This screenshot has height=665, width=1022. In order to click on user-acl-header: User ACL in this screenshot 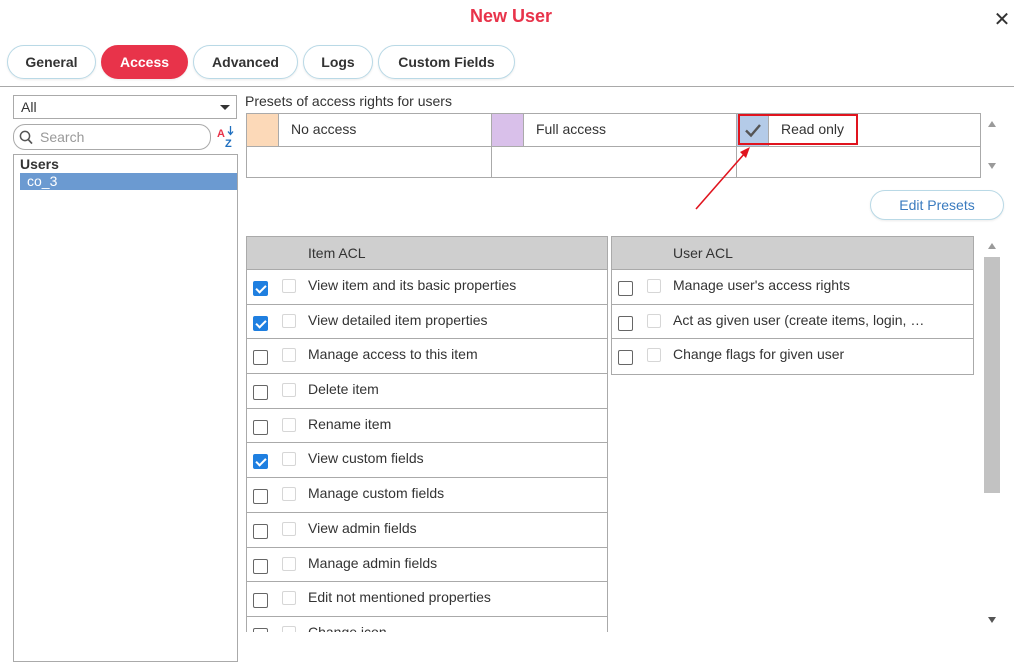, I will do `click(792, 253)`.